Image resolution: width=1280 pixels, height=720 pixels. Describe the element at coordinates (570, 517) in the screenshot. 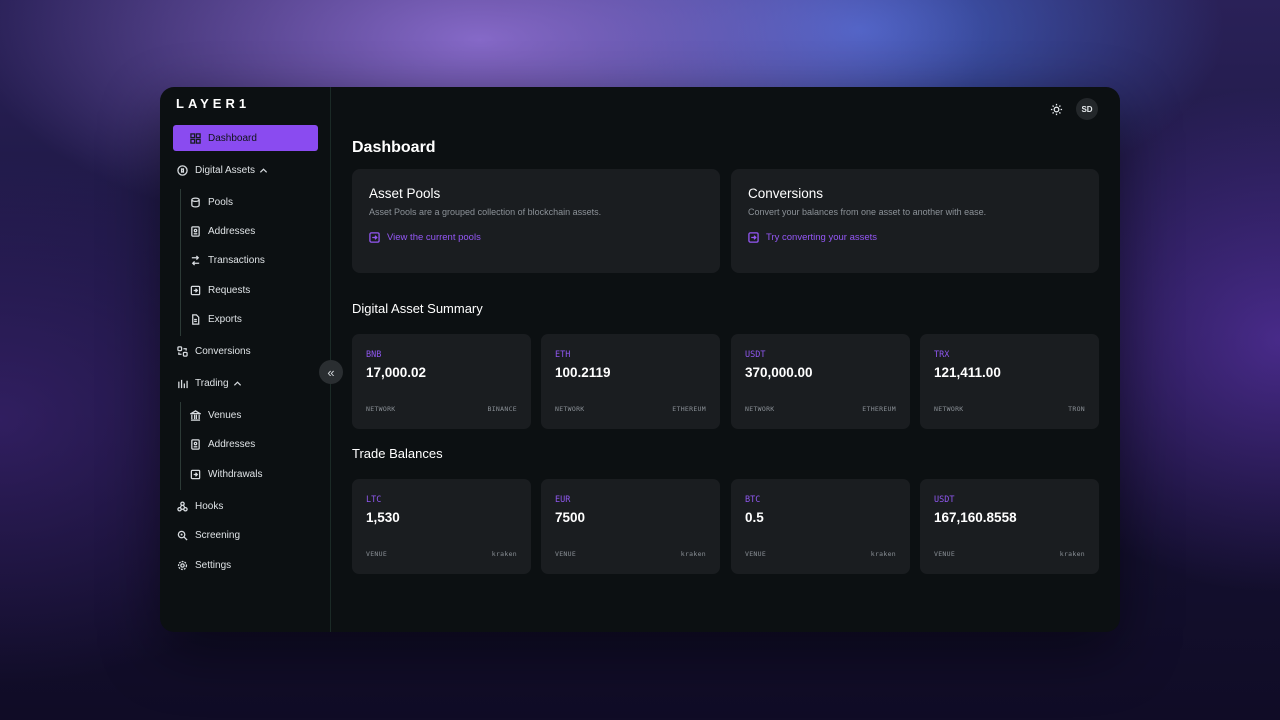

I see `asset-value: 7500` at that location.